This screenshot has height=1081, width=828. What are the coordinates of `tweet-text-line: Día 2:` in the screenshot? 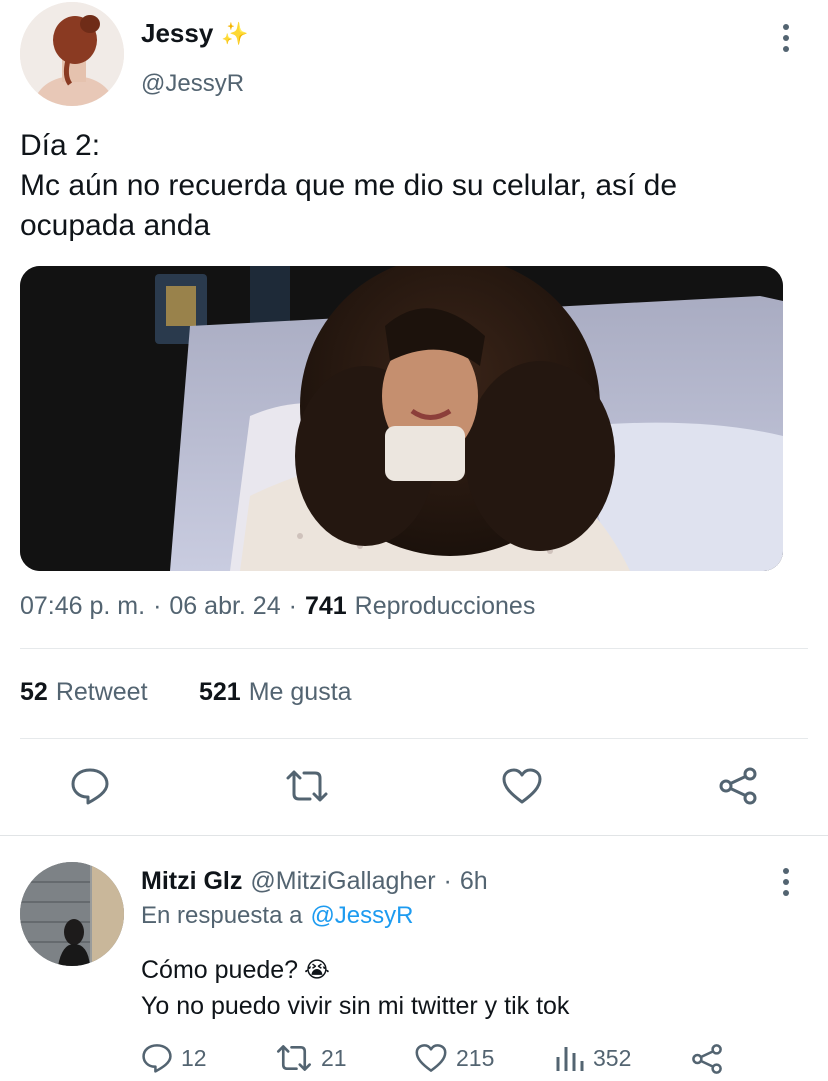 It's located at (60, 145).